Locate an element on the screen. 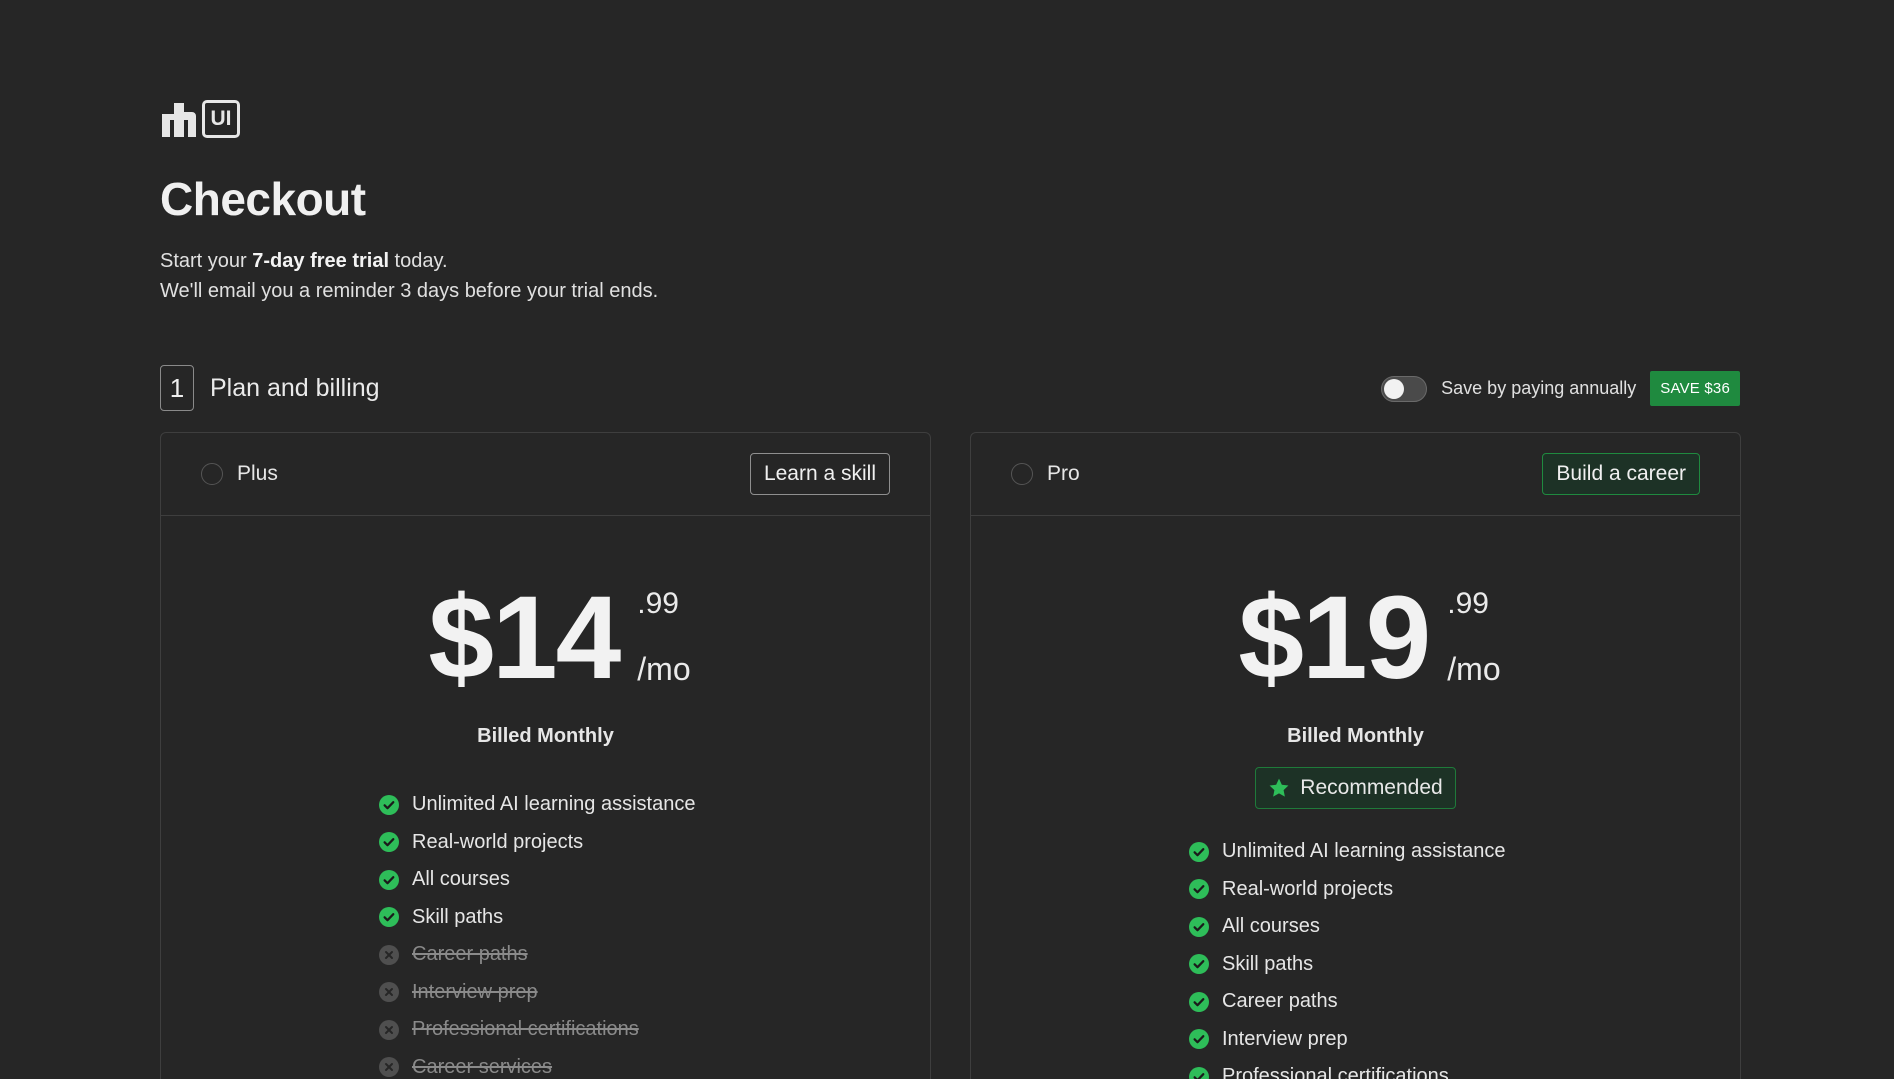 Image resolution: width=1894 pixels, height=1079 pixels. annual-toggle is located at coordinates (1404, 388).